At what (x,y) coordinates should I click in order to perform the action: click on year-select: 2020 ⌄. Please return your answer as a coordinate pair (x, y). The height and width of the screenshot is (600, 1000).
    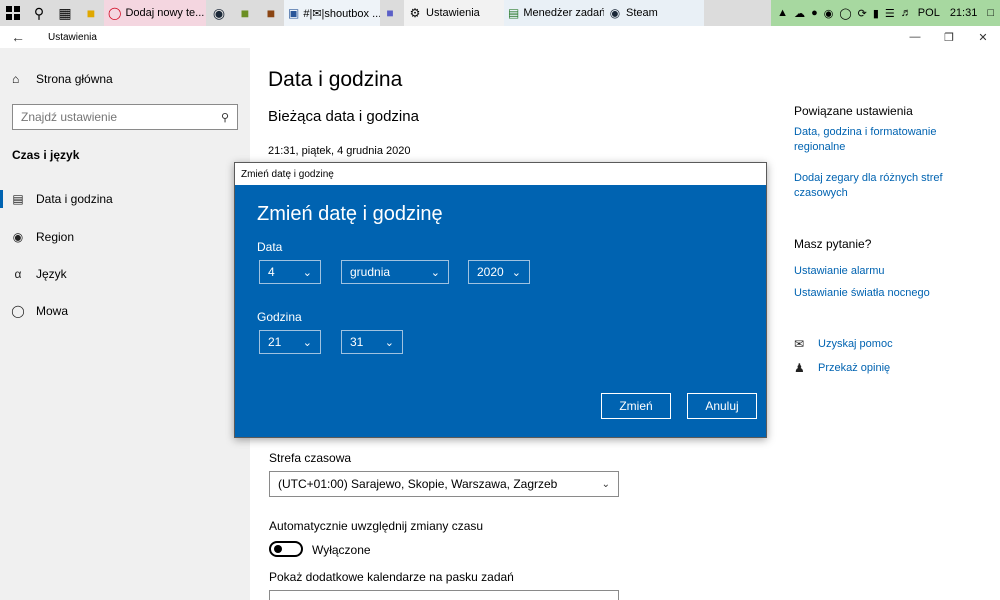
    Looking at the image, I should click on (499, 272).